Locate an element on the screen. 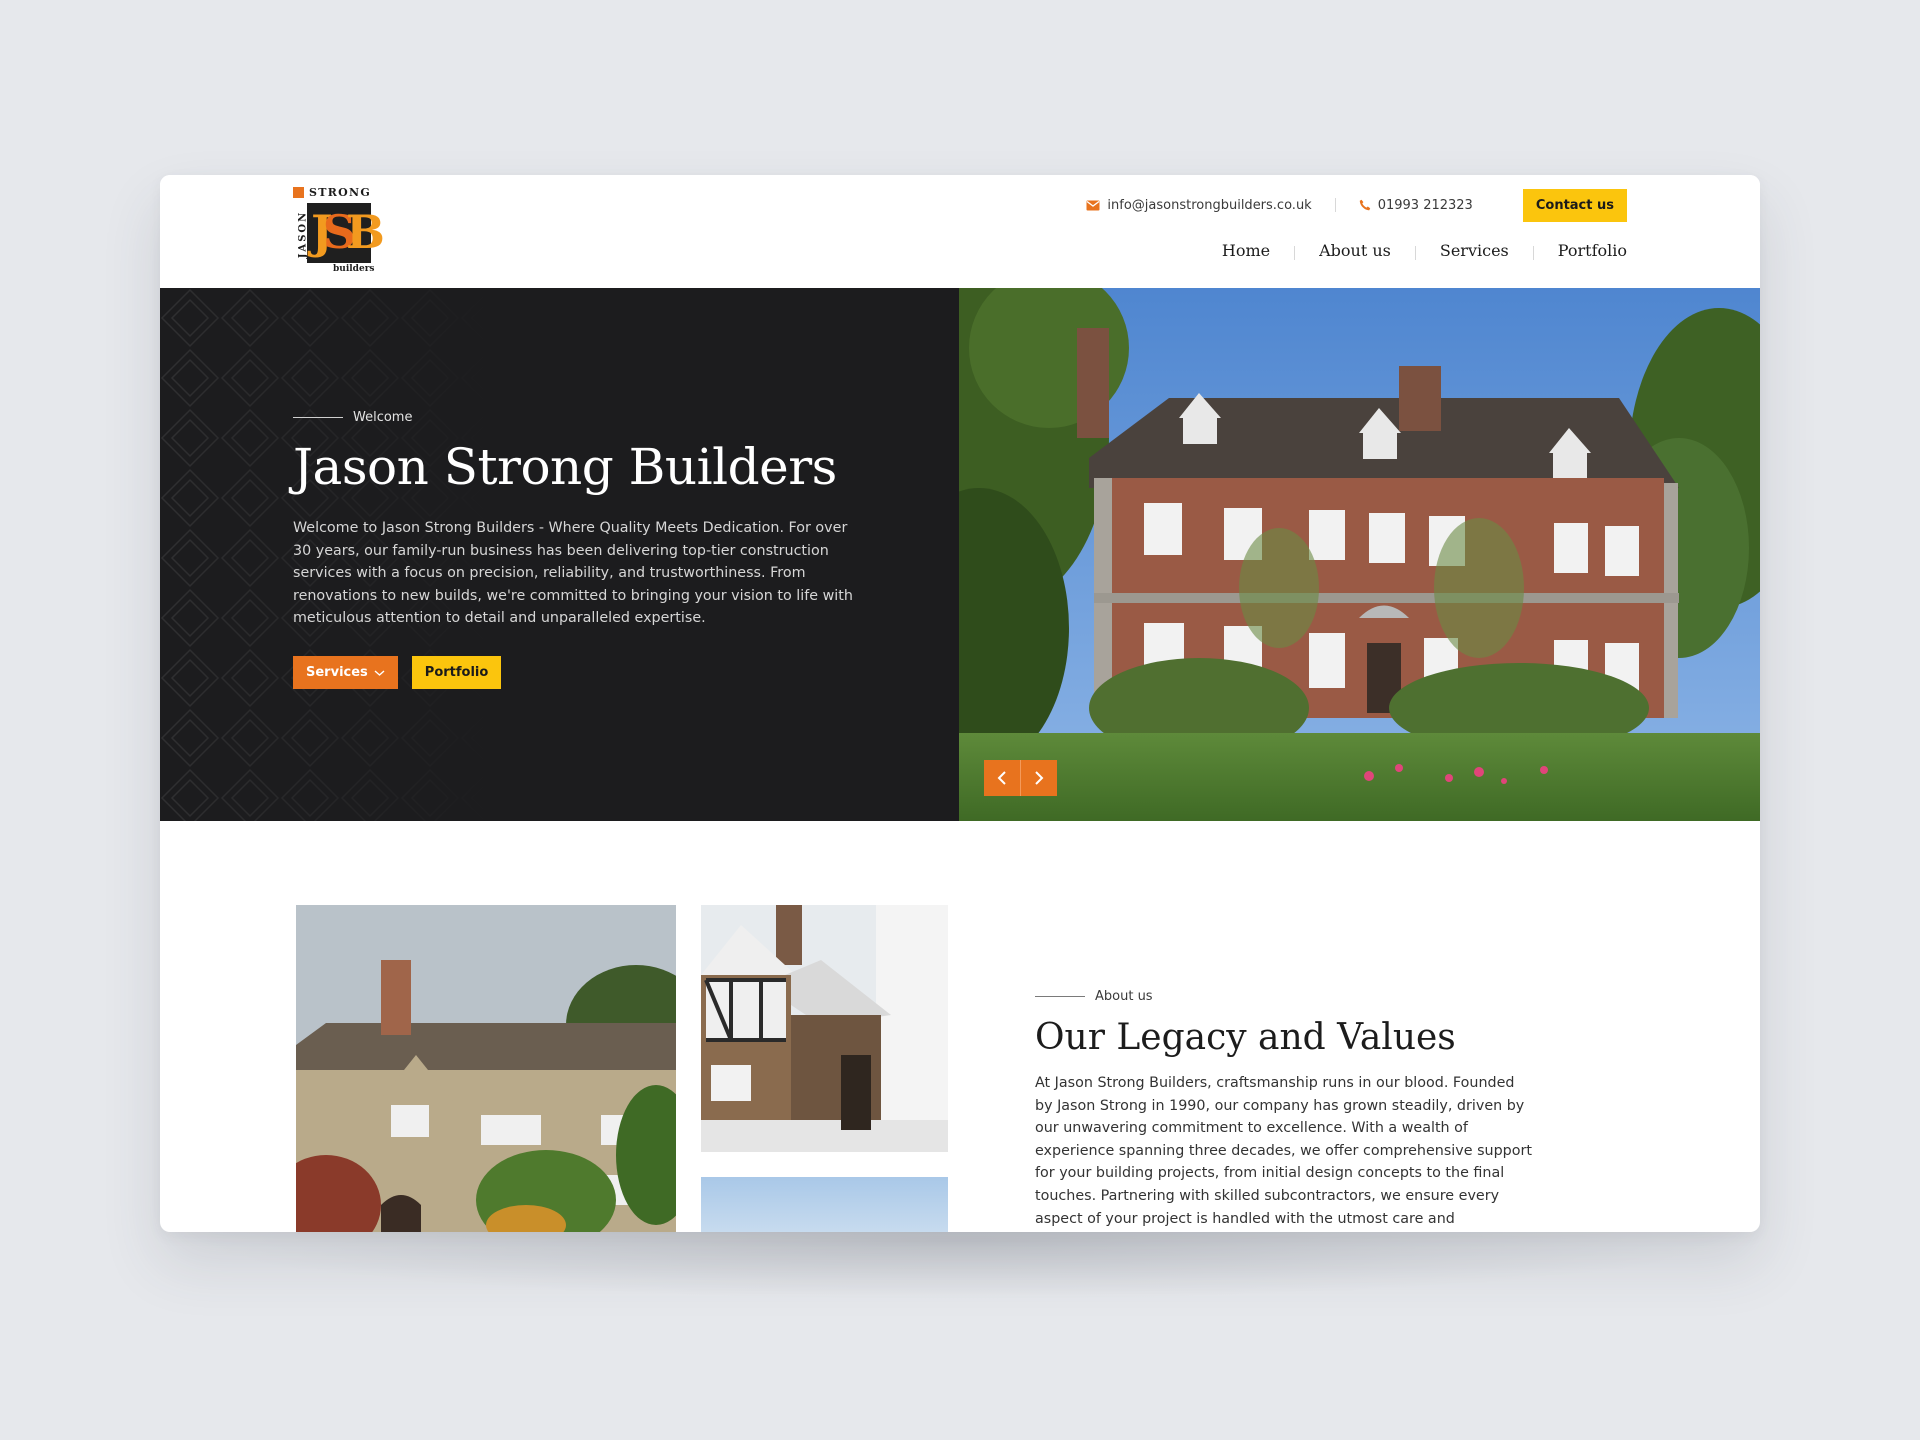  email-text: info@jasonstrongbuilders.co.uk is located at coordinates (1209, 205).